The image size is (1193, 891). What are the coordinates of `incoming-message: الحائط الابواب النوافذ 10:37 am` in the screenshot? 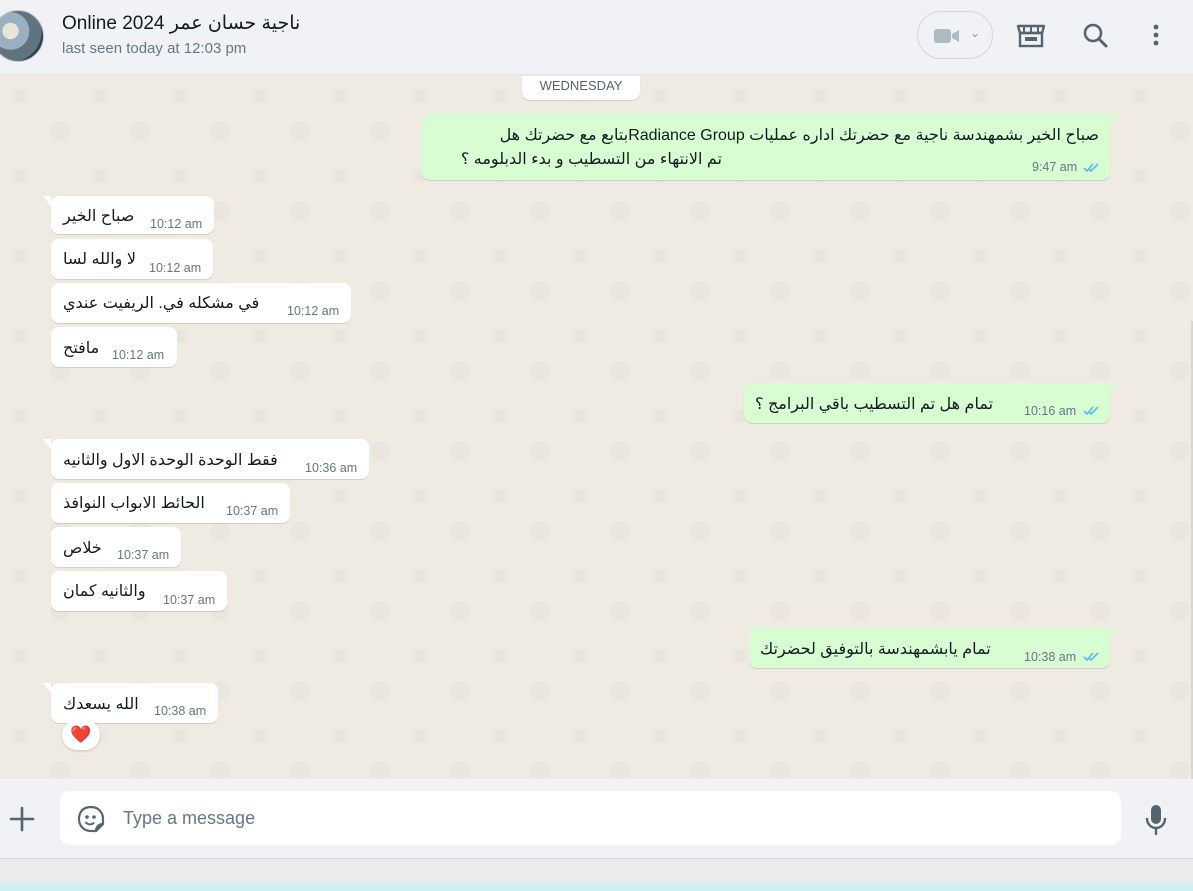 It's located at (170, 503).